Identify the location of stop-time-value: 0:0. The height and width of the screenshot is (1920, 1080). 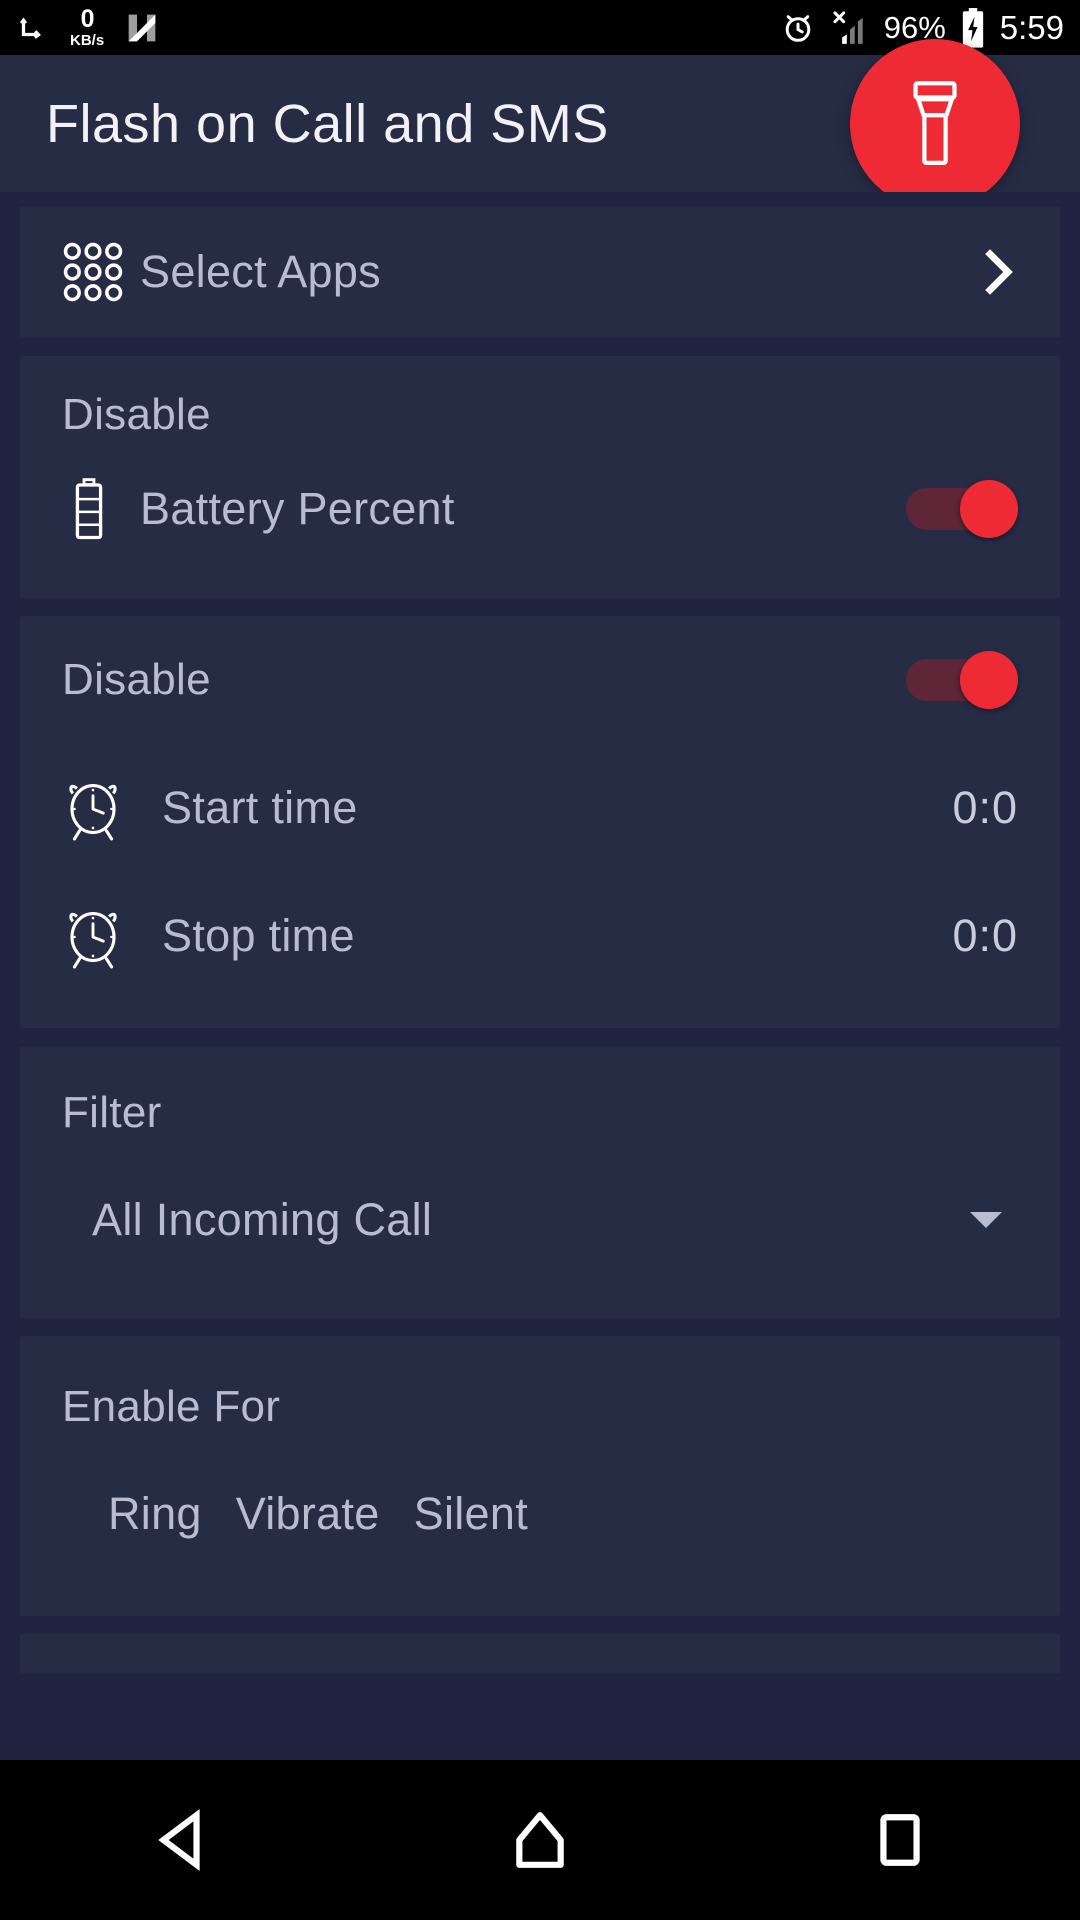
(985, 935).